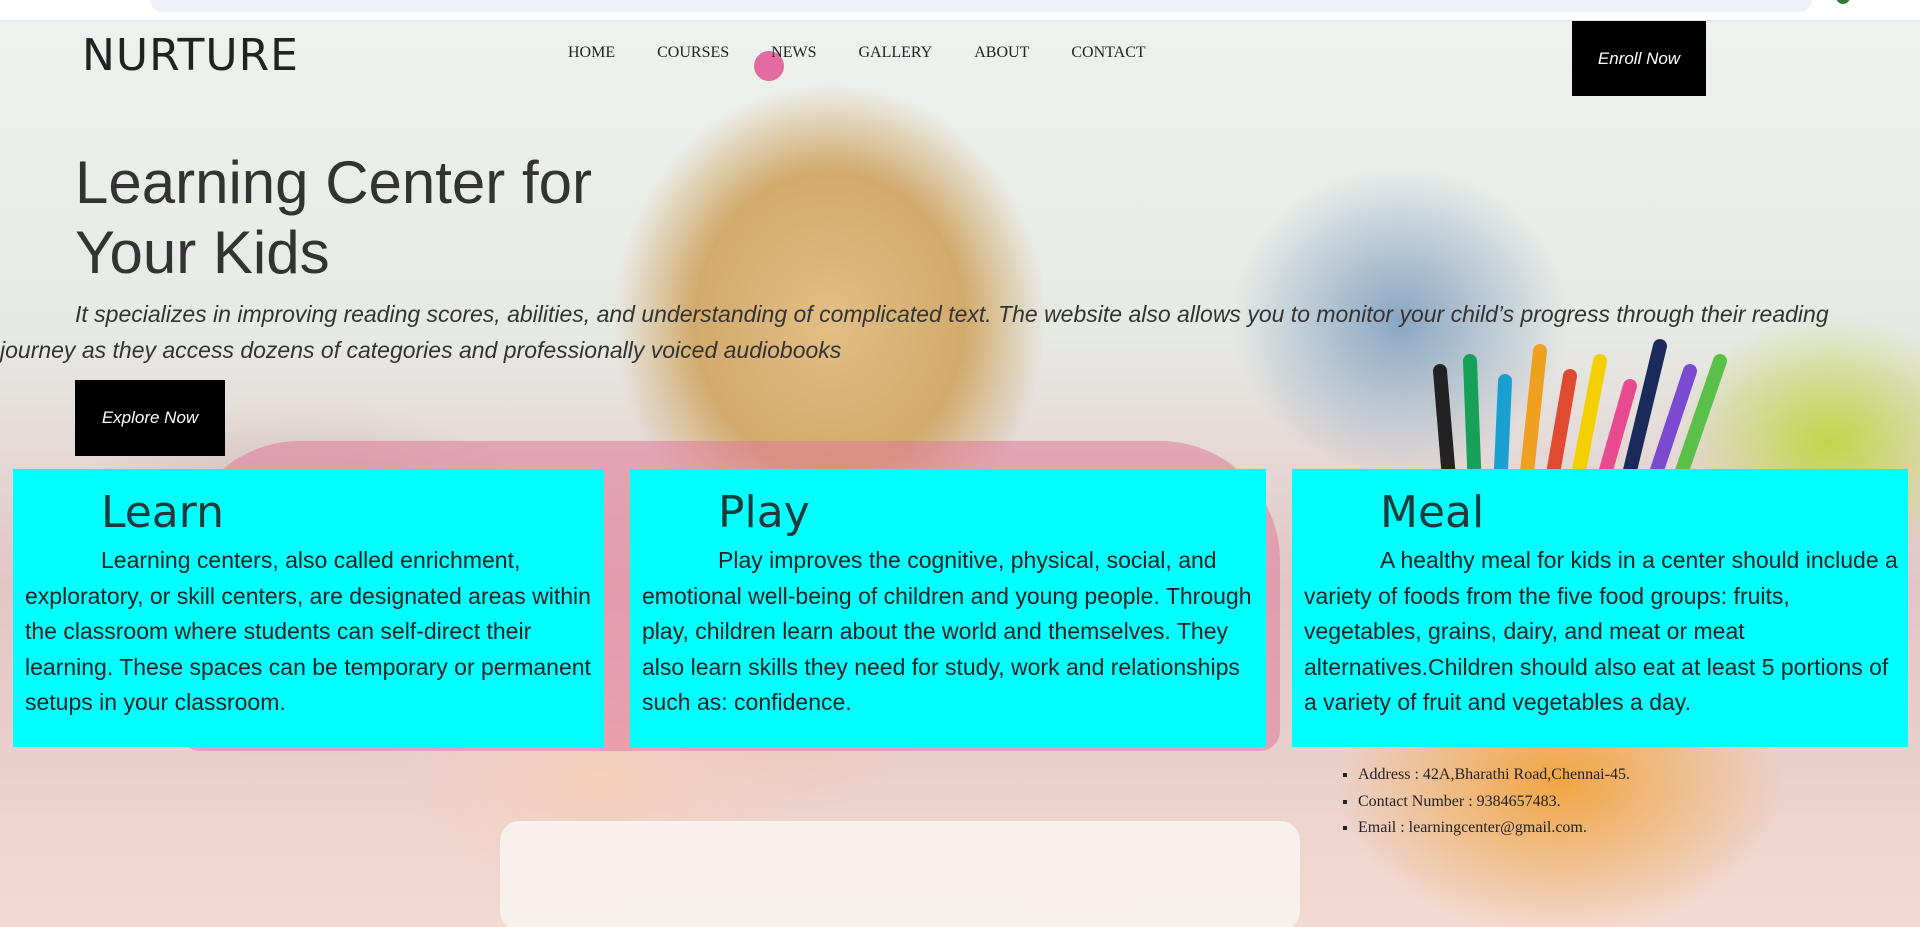 The height and width of the screenshot is (927, 1920). Describe the element at coordinates (162, 512) in the screenshot. I see `card-title: Learn` at that location.